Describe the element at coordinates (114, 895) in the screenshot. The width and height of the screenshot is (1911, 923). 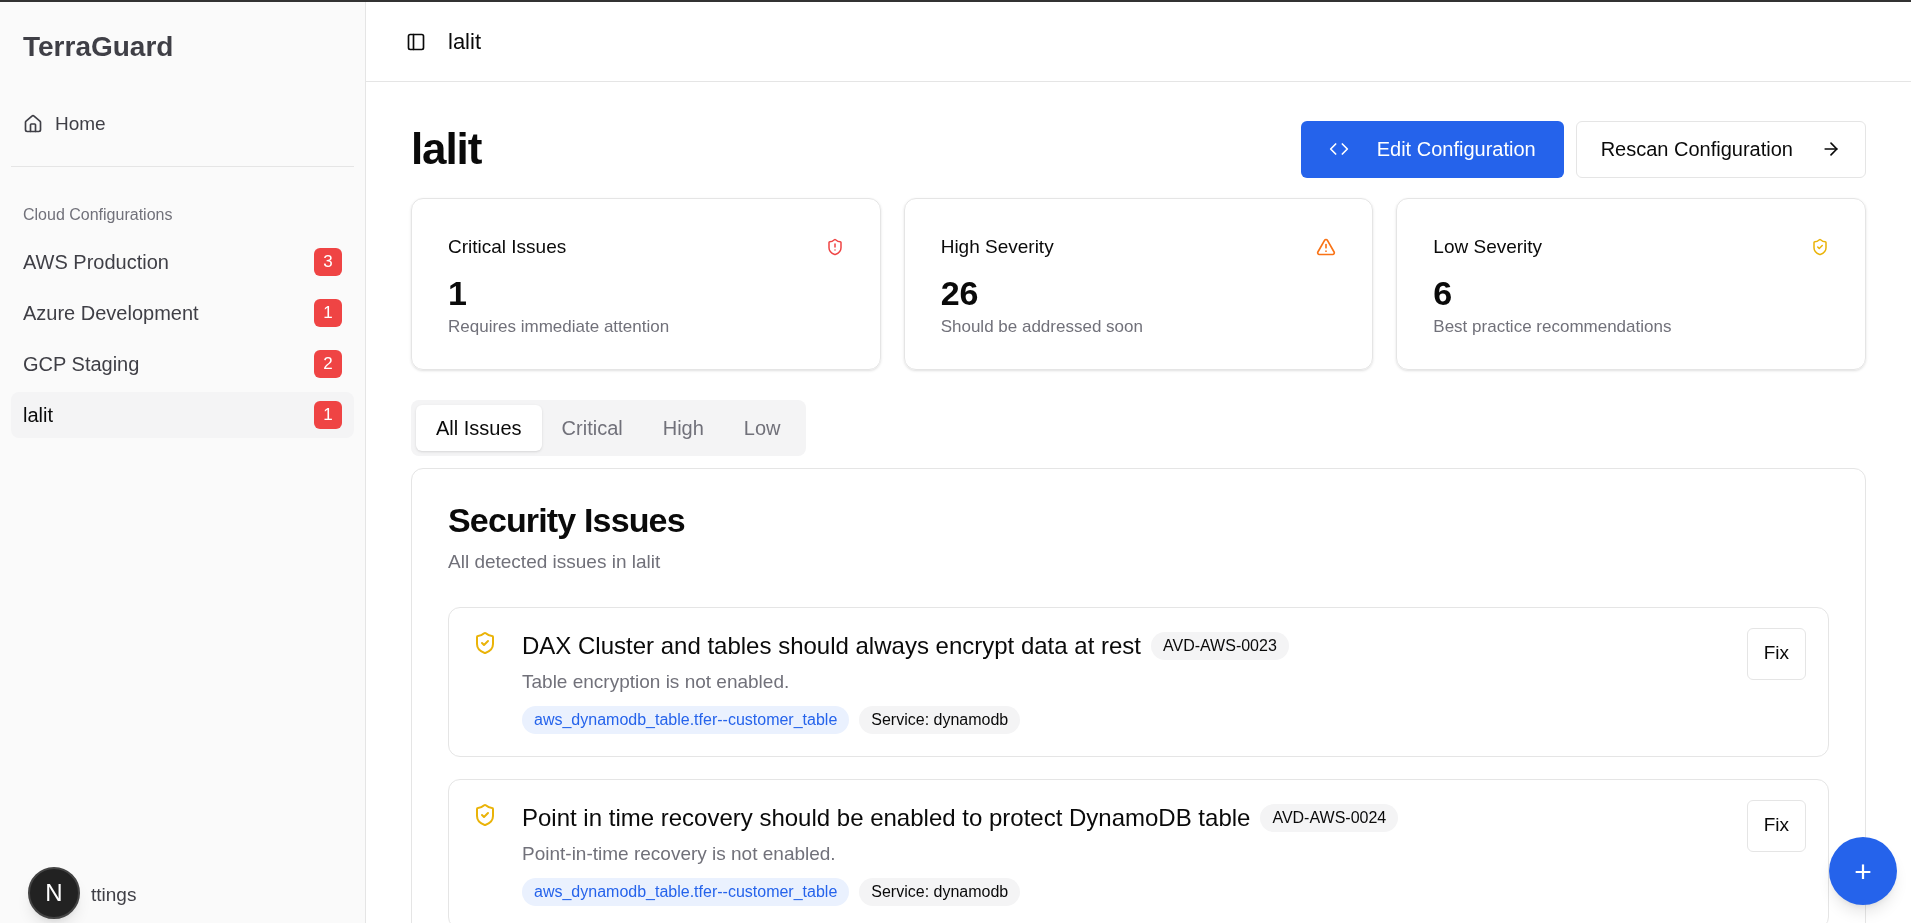
I see `settings-link: ttings` at that location.